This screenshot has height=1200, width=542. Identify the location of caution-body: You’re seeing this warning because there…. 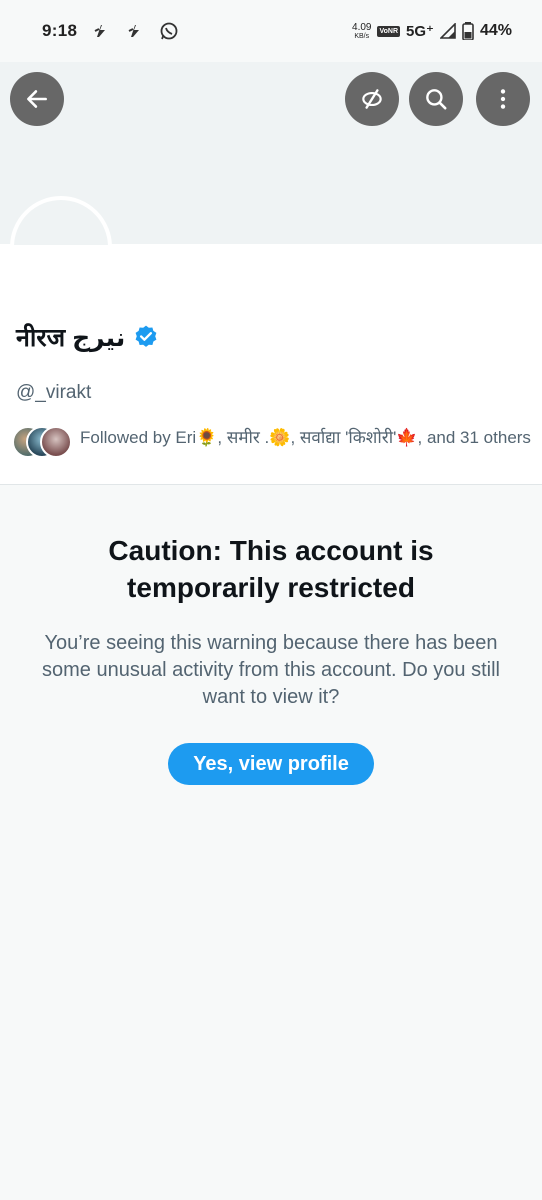
(271, 670).